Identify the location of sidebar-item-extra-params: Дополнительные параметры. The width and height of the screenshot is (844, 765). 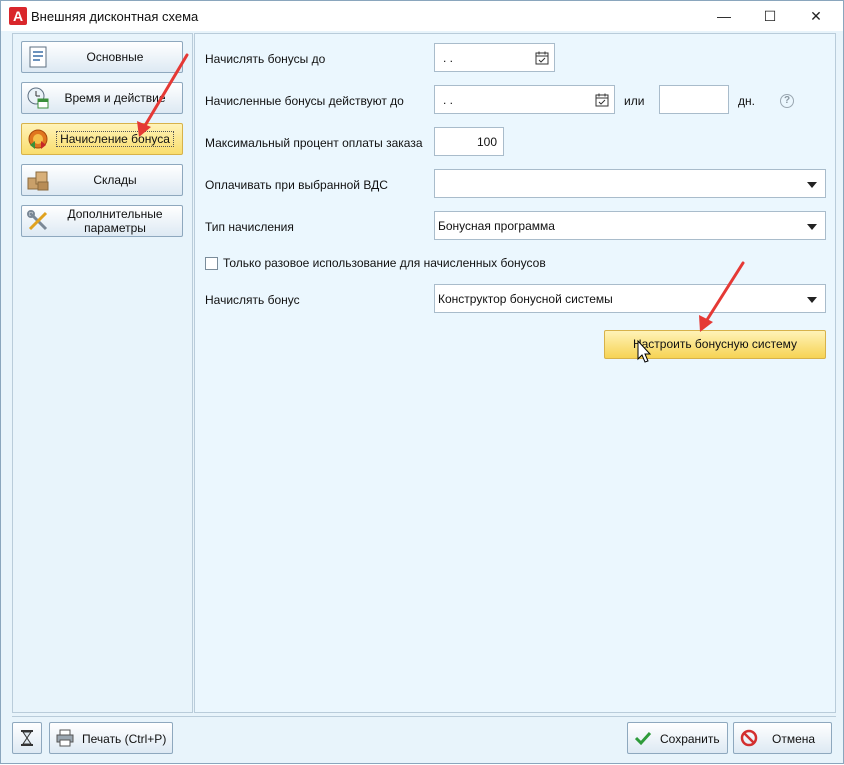
(102, 221).